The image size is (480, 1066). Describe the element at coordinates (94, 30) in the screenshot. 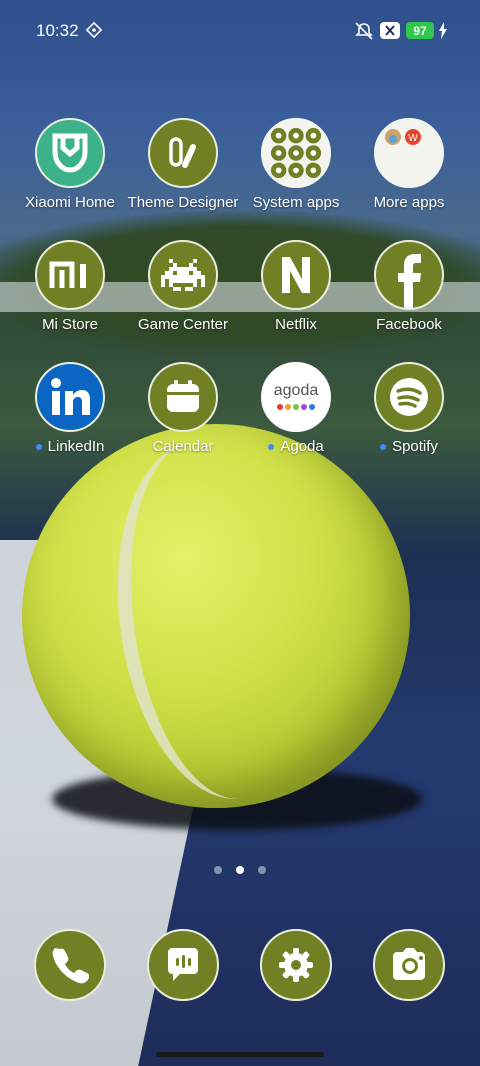

I see `location-diamond-icon` at that location.